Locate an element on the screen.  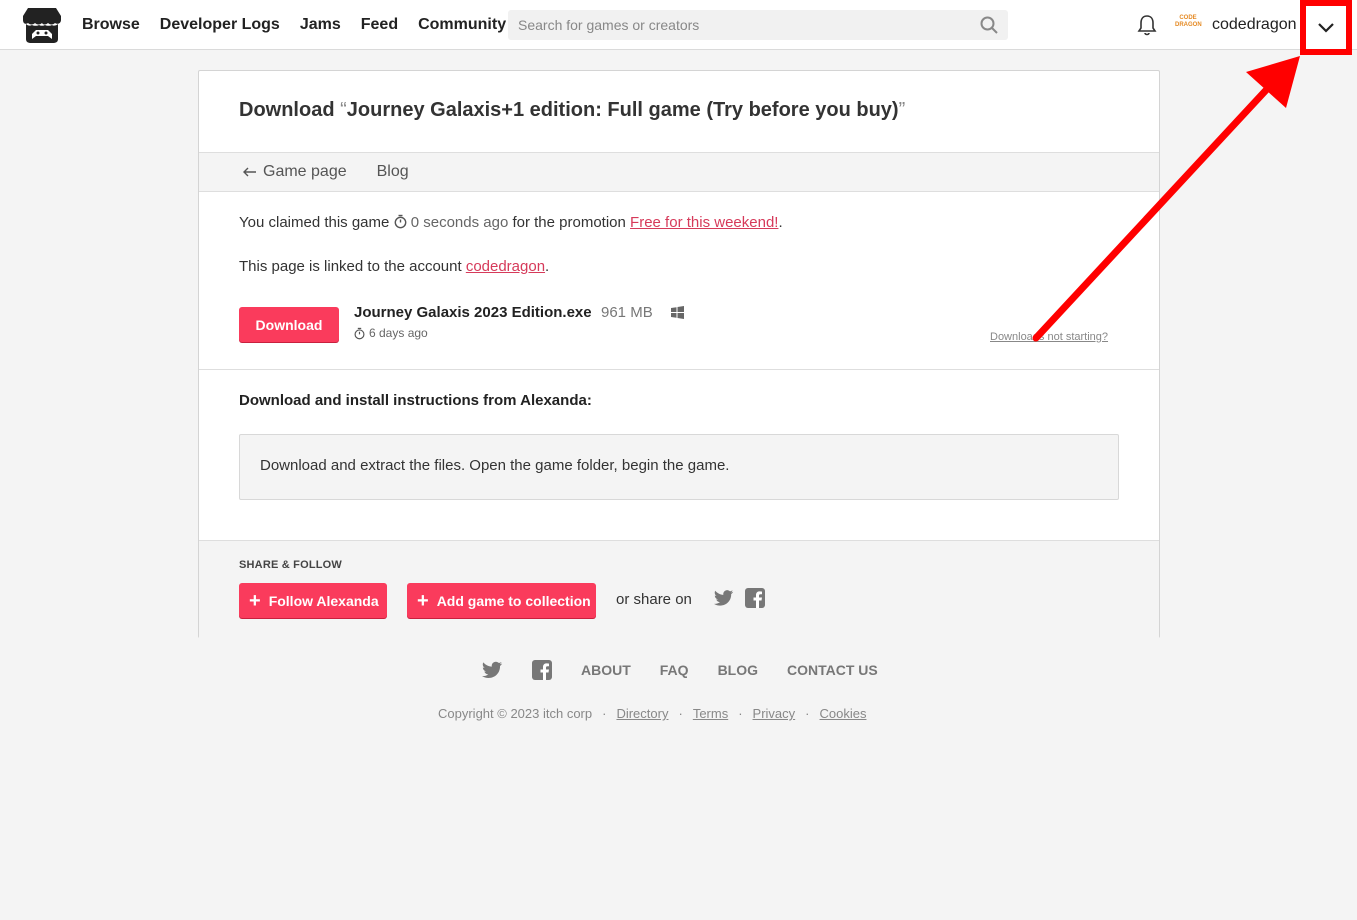
follow-button-label: Follow Alexanda is located at coordinates (323, 600).